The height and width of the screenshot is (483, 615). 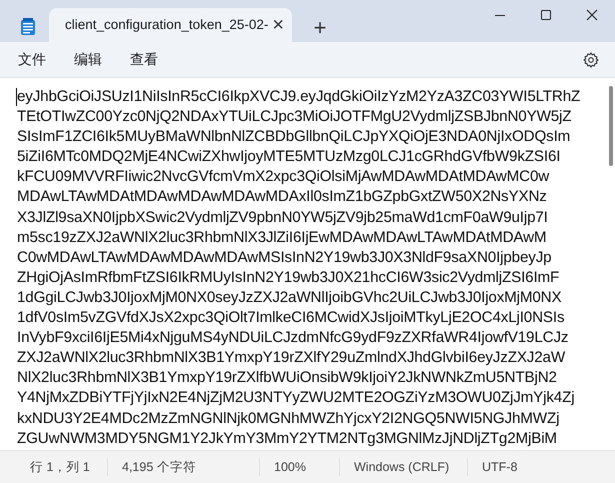 What do you see at coordinates (88, 59) in the screenshot?
I see `menu-item: 编辑` at bounding box center [88, 59].